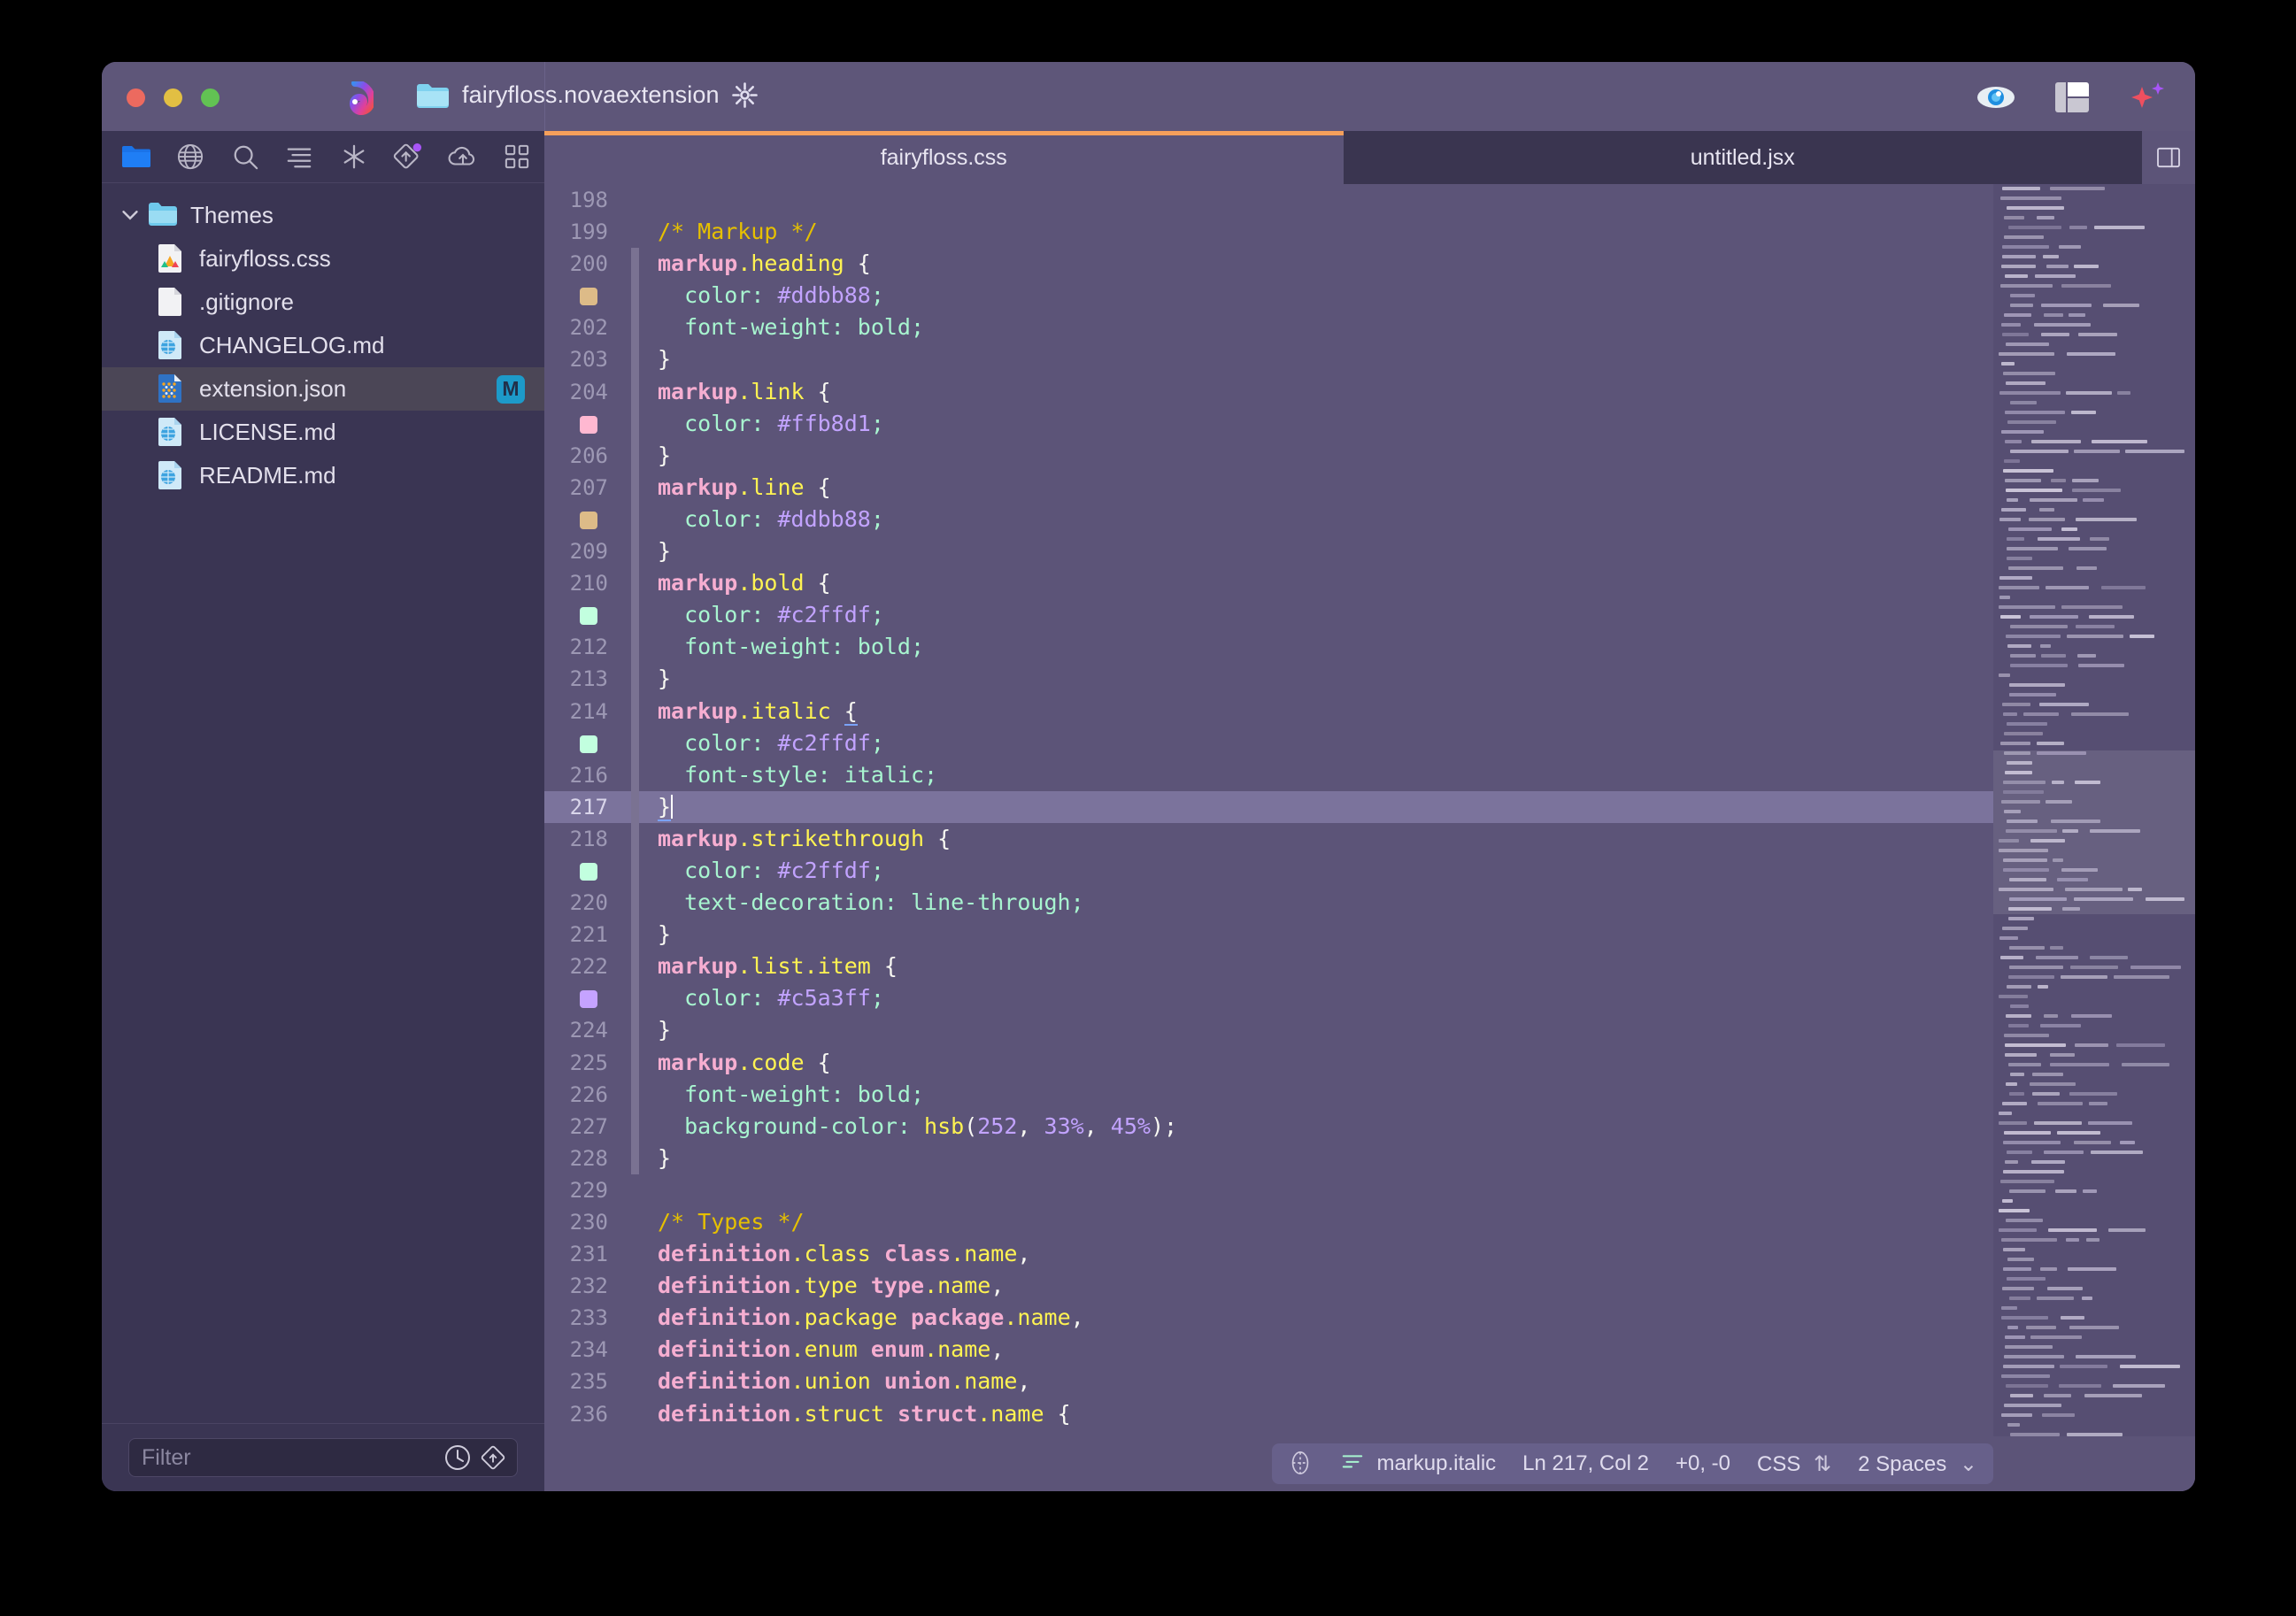  I want to click on code-line: 232 definition.type type.name,, so click(1268, 1286).